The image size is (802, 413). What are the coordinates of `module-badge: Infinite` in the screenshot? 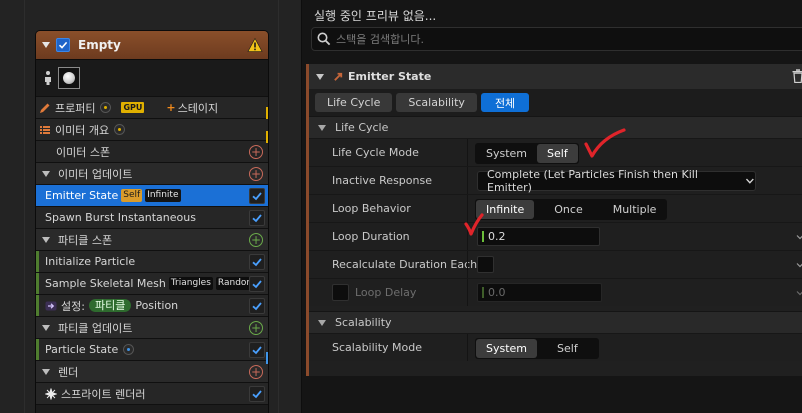 It's located at (163, 195).